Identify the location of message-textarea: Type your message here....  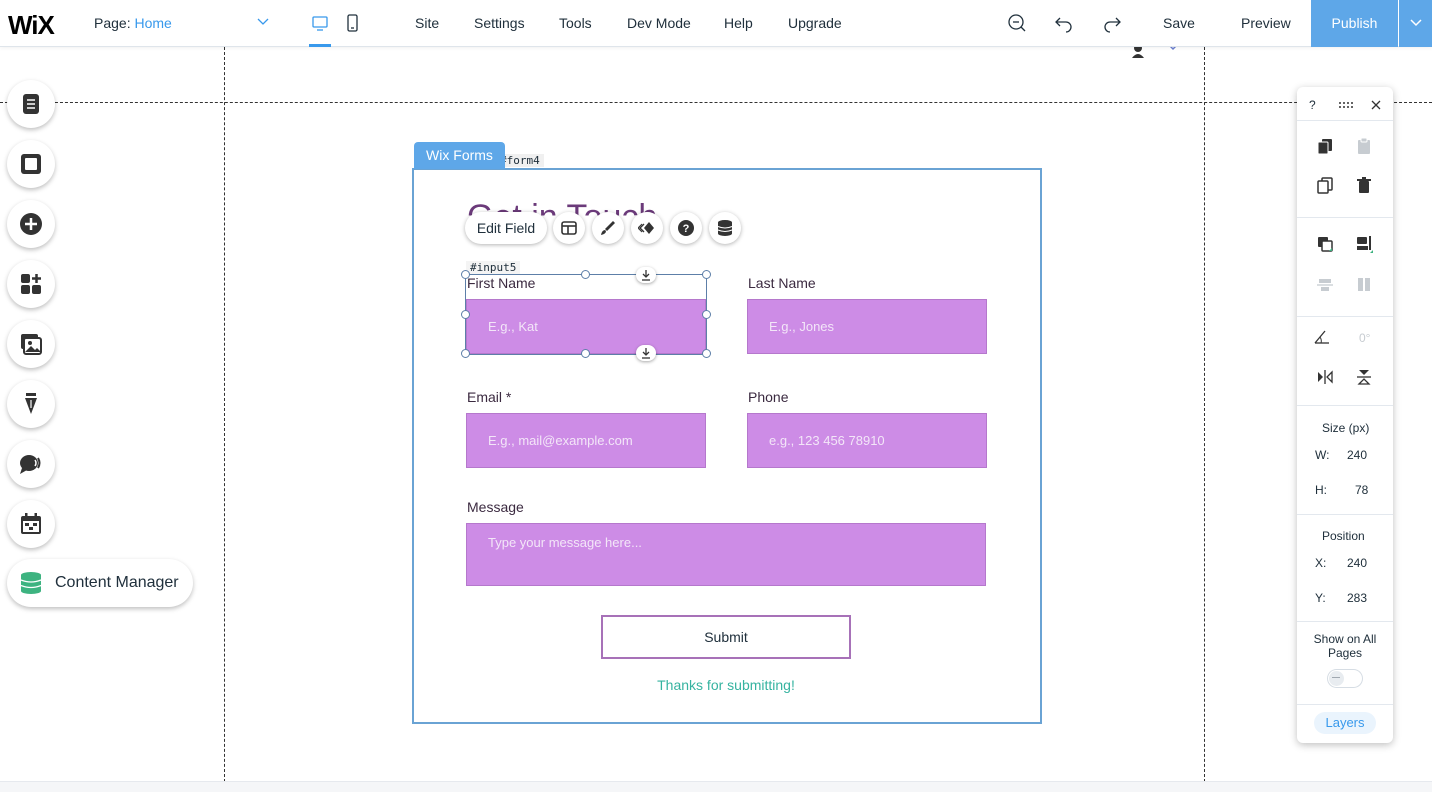
(726, 554).